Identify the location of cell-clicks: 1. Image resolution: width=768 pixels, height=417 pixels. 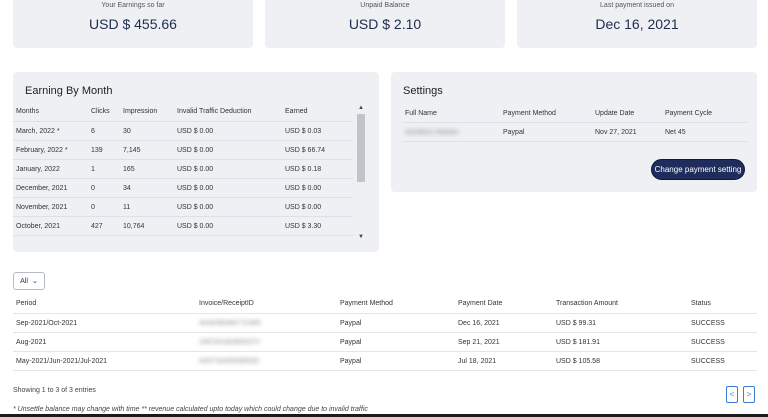
(93, 169).